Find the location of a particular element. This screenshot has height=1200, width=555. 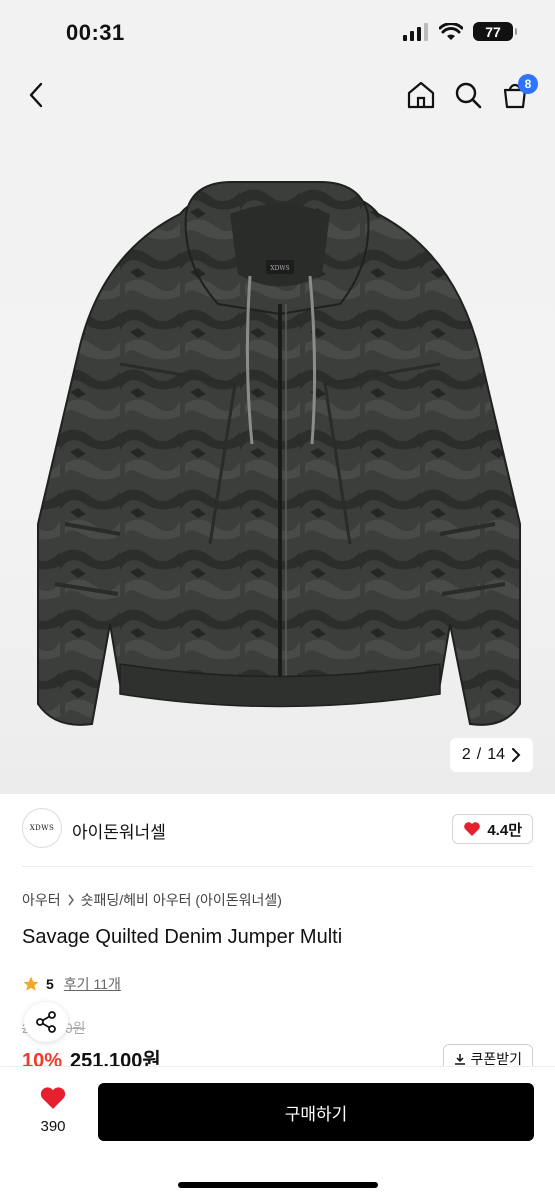

image-page-indicator: 2 / 14 is located at coordinates (491, 755).